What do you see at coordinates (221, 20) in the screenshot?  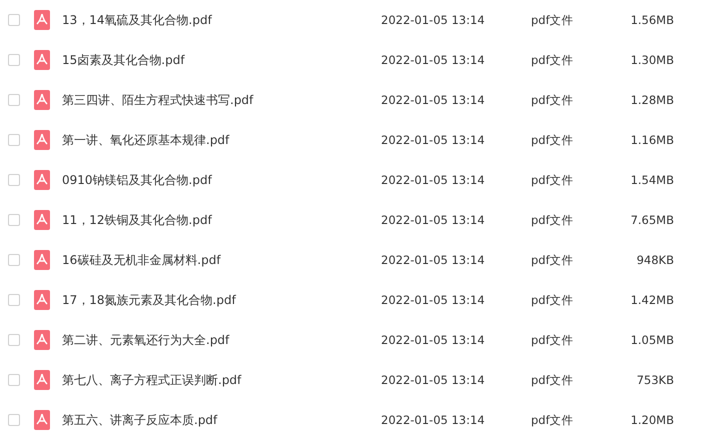 I see `file-name: 13，14氧硫及其化合物.pdf` at bounding box center [221, 20].